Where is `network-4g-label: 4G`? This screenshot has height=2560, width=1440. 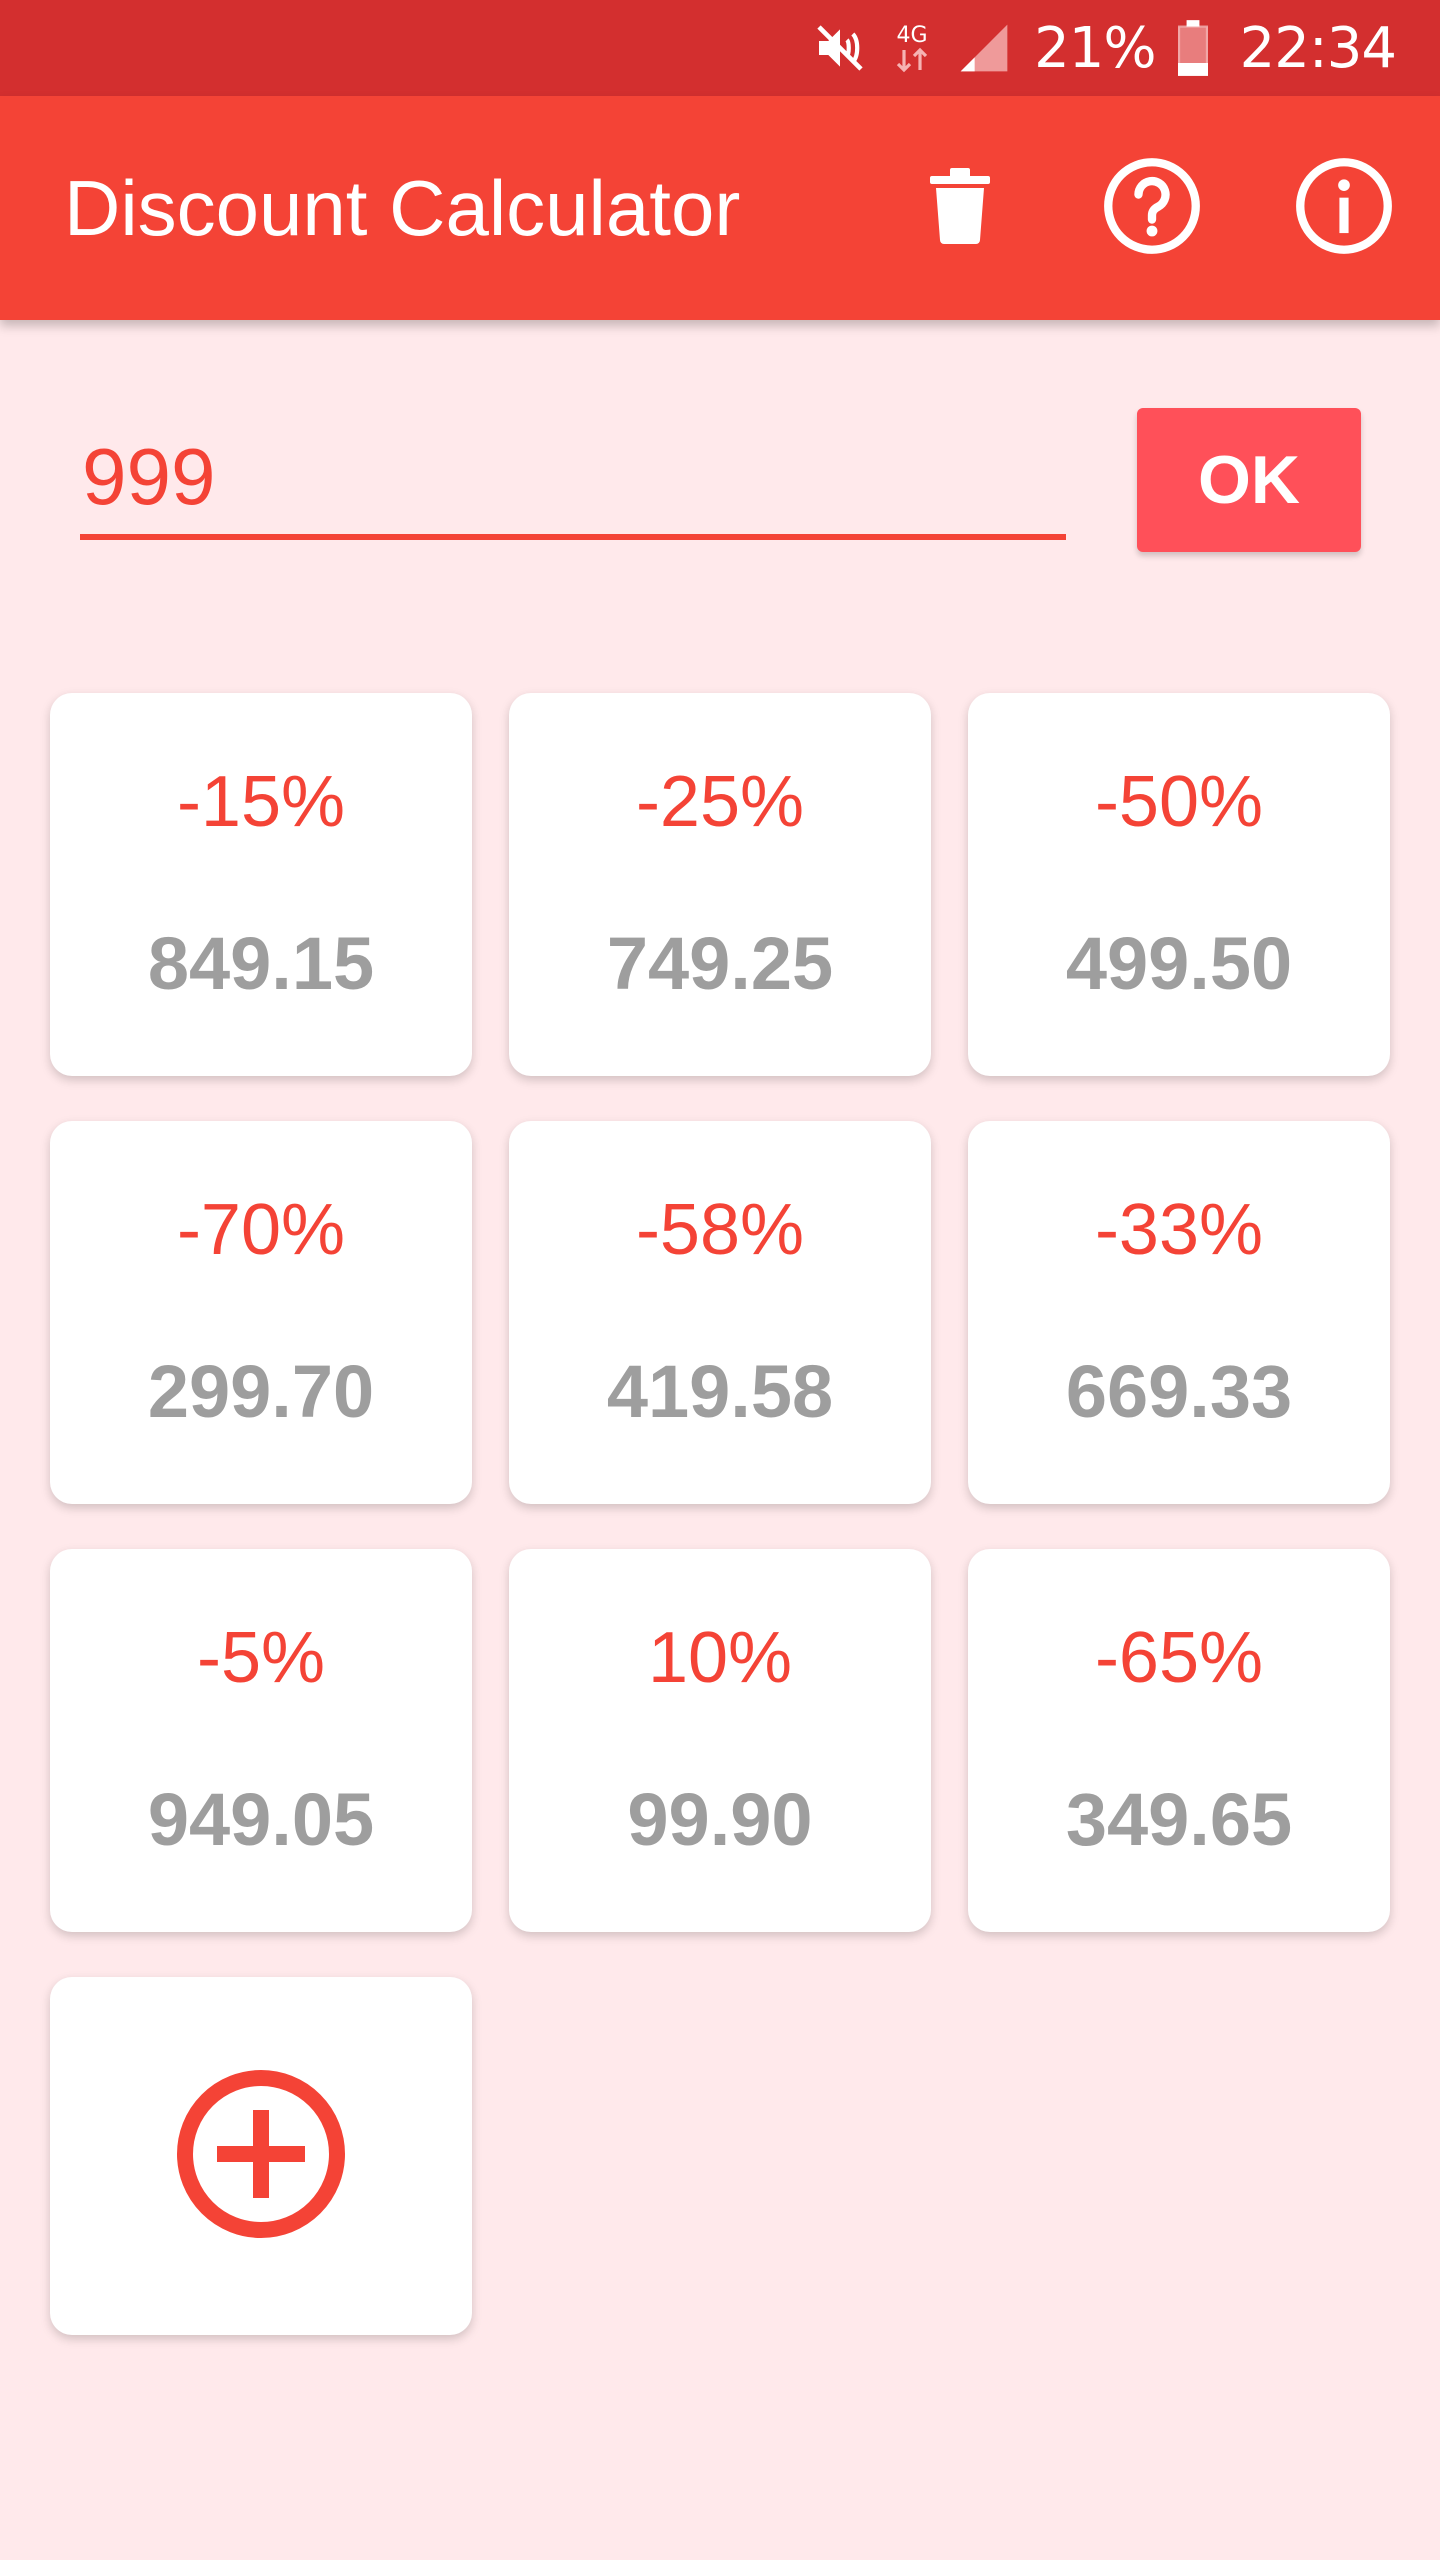
network-4g-label: 4G is located at coordinates (912, 35).